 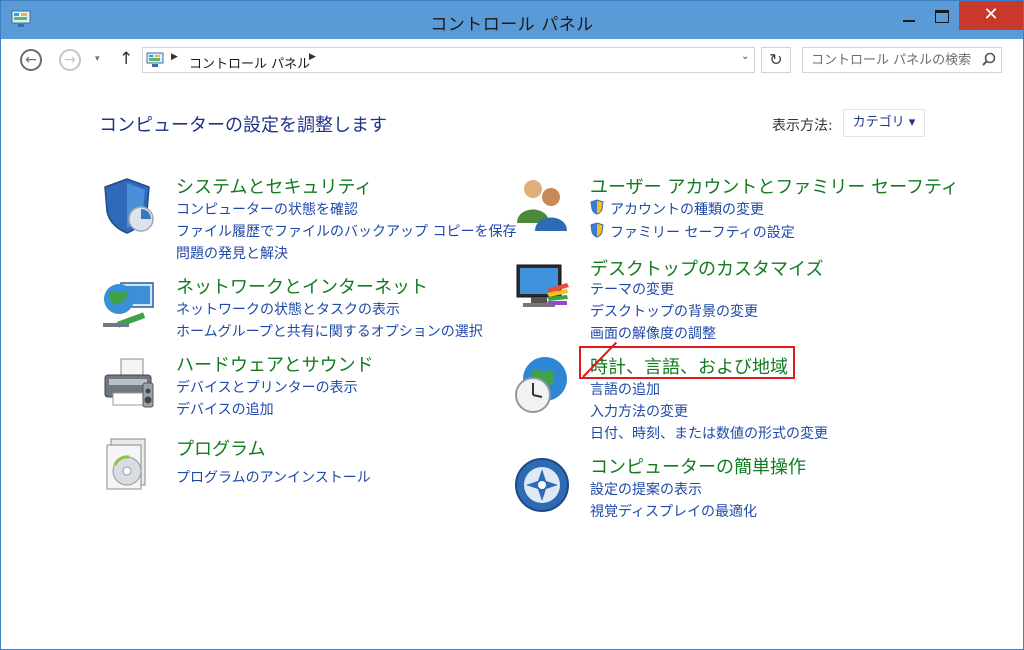 What do you see at coordinates (448, 60) in the screenshot?
I see `address-bar: ▶ コントロール パネル ▶` at bounding box center [448, 60].